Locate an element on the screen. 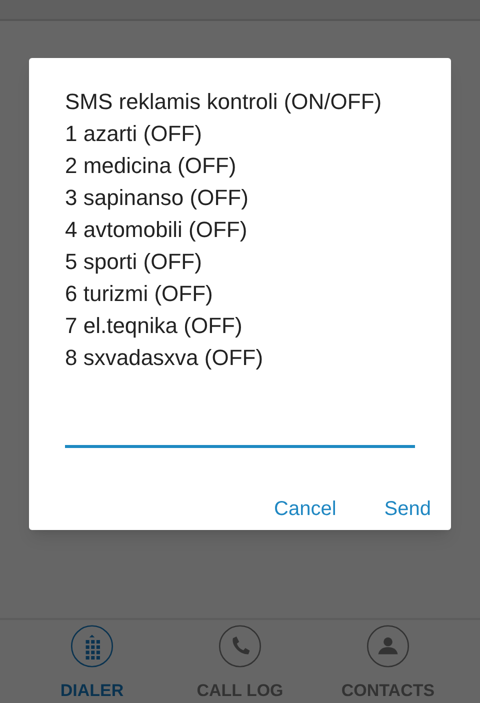 The width and height of the screenshot is (480, 703). message-line: 3 sapinanso (OFF) is located at coordinates (157, 198).